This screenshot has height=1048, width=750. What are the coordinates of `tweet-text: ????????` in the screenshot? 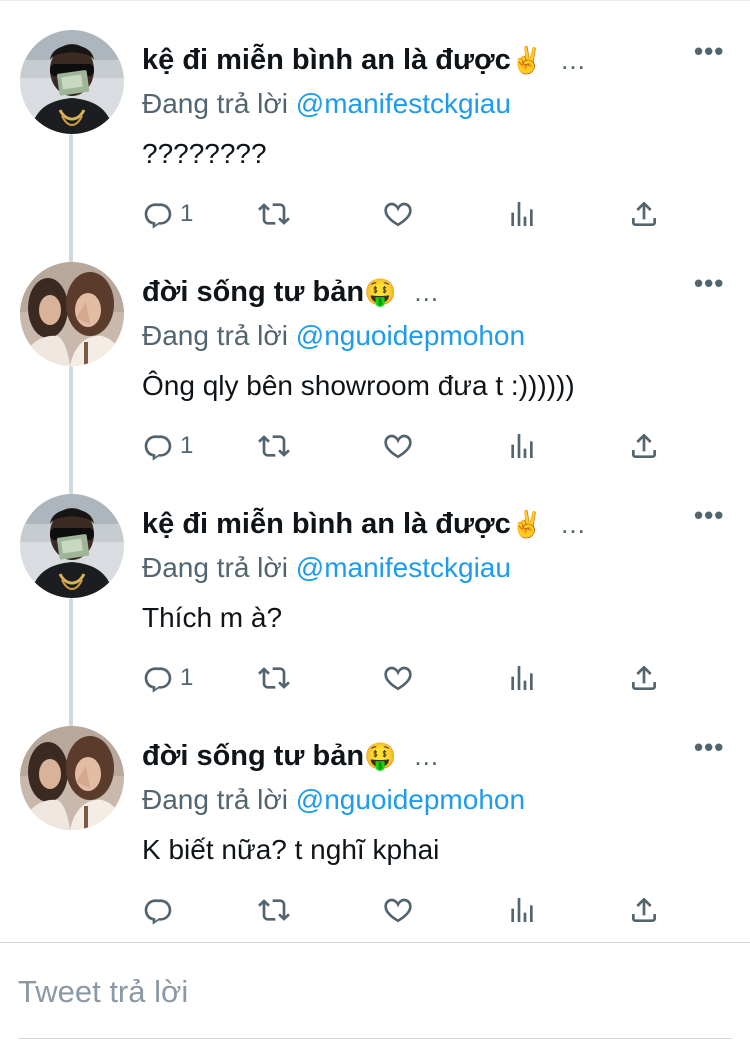 It's located at (204, 153).